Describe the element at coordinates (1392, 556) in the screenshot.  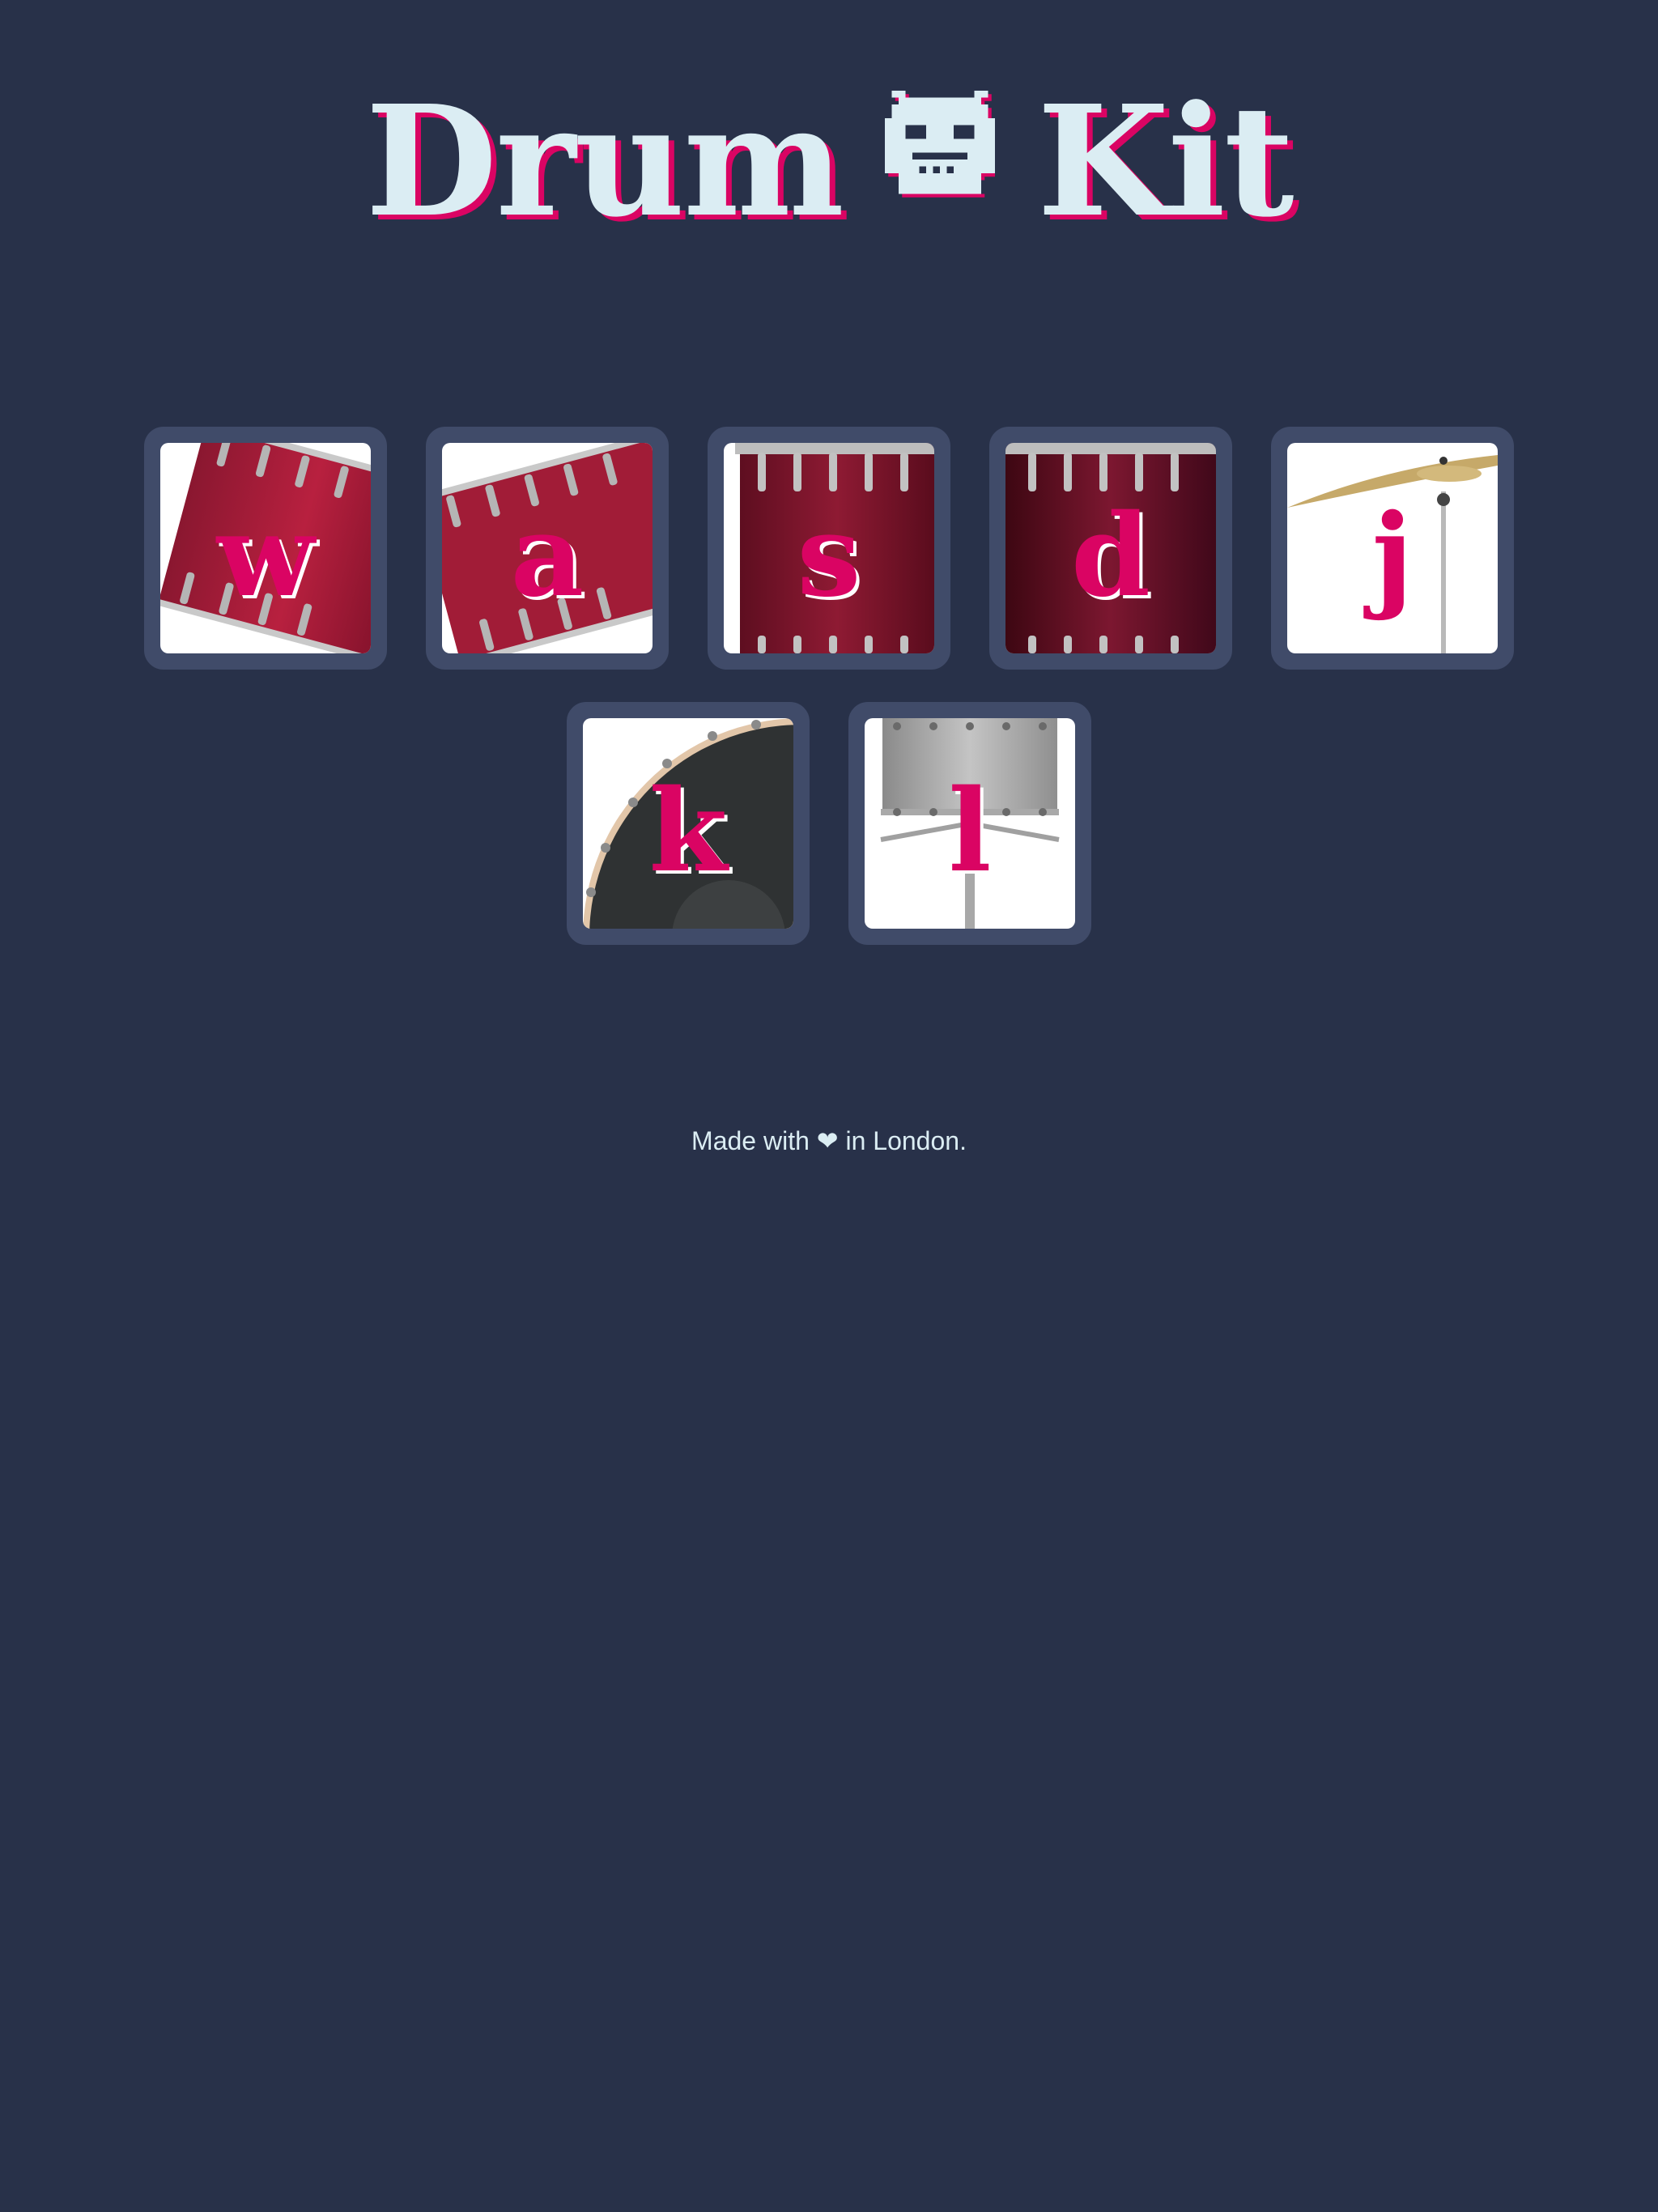
I see `key-letter: j` at that location.